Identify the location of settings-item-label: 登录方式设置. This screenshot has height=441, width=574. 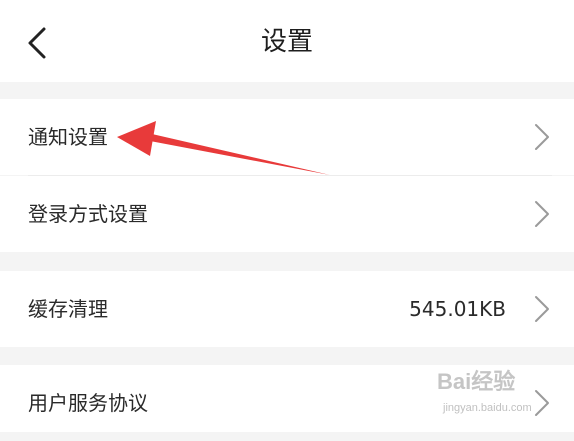
(88, 214).